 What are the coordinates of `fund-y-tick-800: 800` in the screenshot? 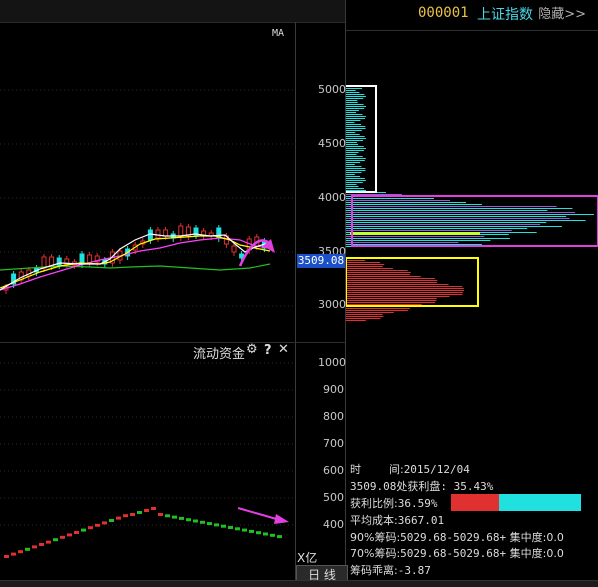 It's located at (333, 416).